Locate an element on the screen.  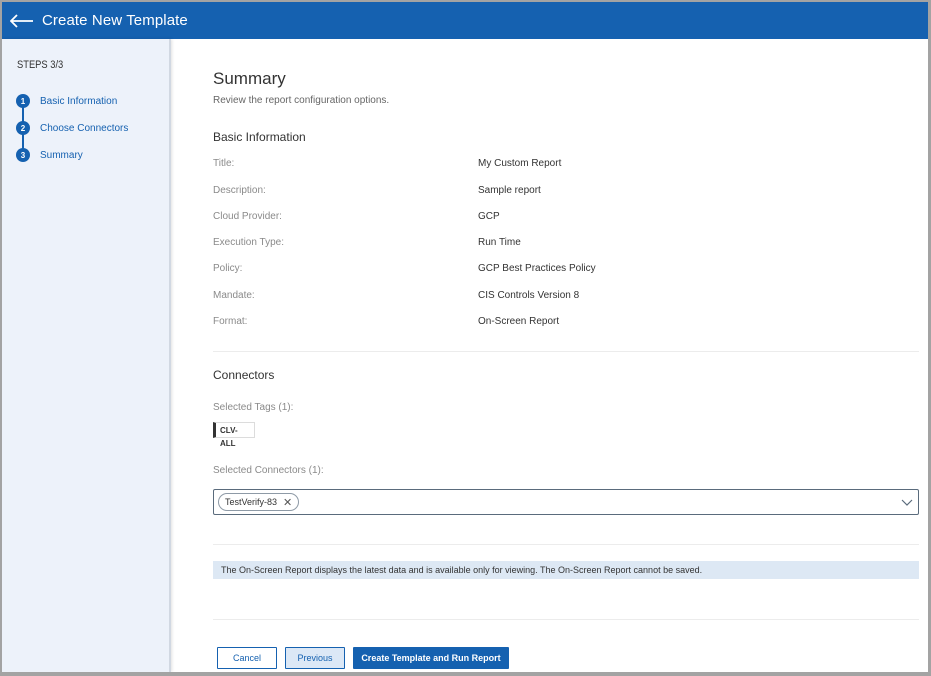
execution-type-value: Run Time is located at coordinates (499, 242).